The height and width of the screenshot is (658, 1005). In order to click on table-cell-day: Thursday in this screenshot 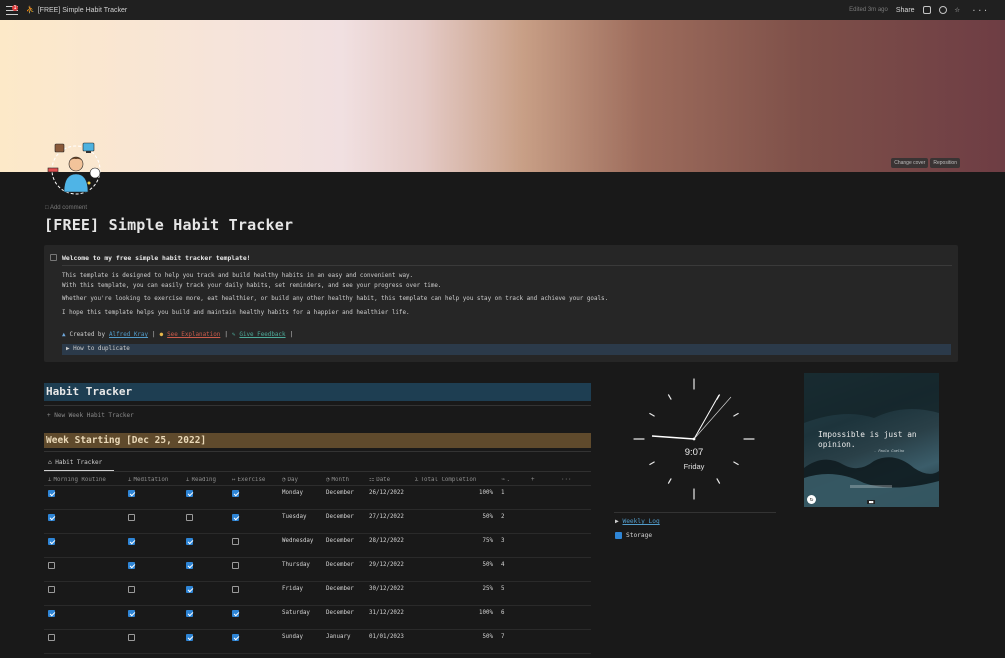, I will do `click(300, 569)`.